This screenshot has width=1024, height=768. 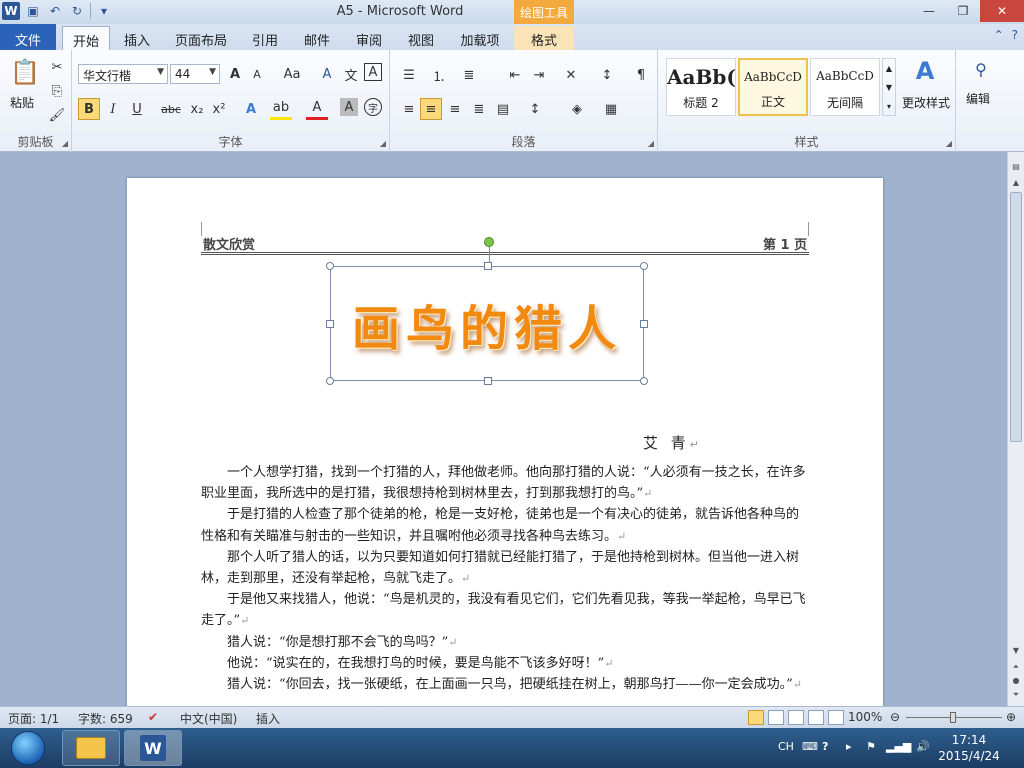 I want to click on minimize-button: —, so click(x=929, y=11).